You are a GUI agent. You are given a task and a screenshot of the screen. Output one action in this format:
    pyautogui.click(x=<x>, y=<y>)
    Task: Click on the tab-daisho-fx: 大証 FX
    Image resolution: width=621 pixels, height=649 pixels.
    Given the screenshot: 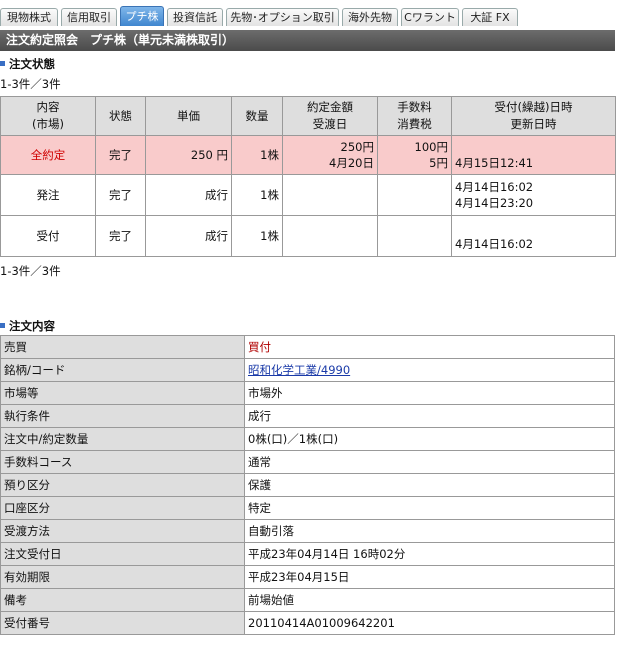 What is the action you would take?
    pyautogui.click(x=490, y=17)
    